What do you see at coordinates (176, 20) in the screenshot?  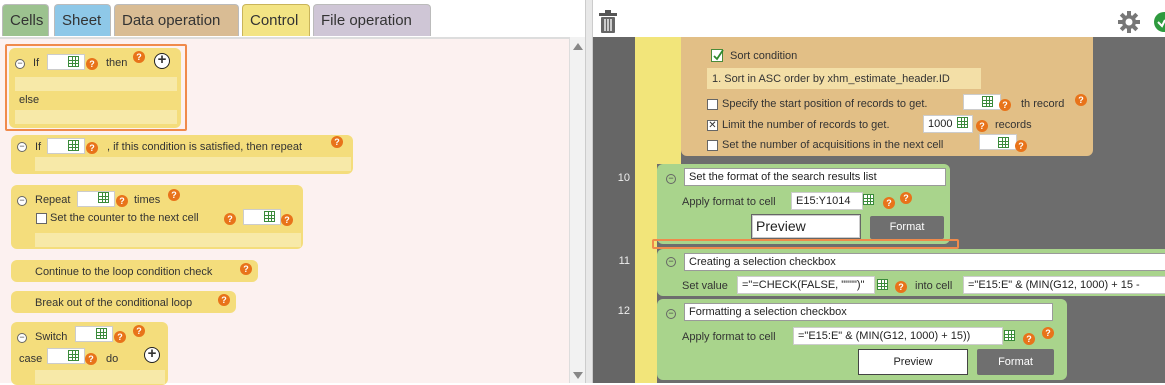 I see `tab-data-operation: Data operation` at bounding box center [176, 20].